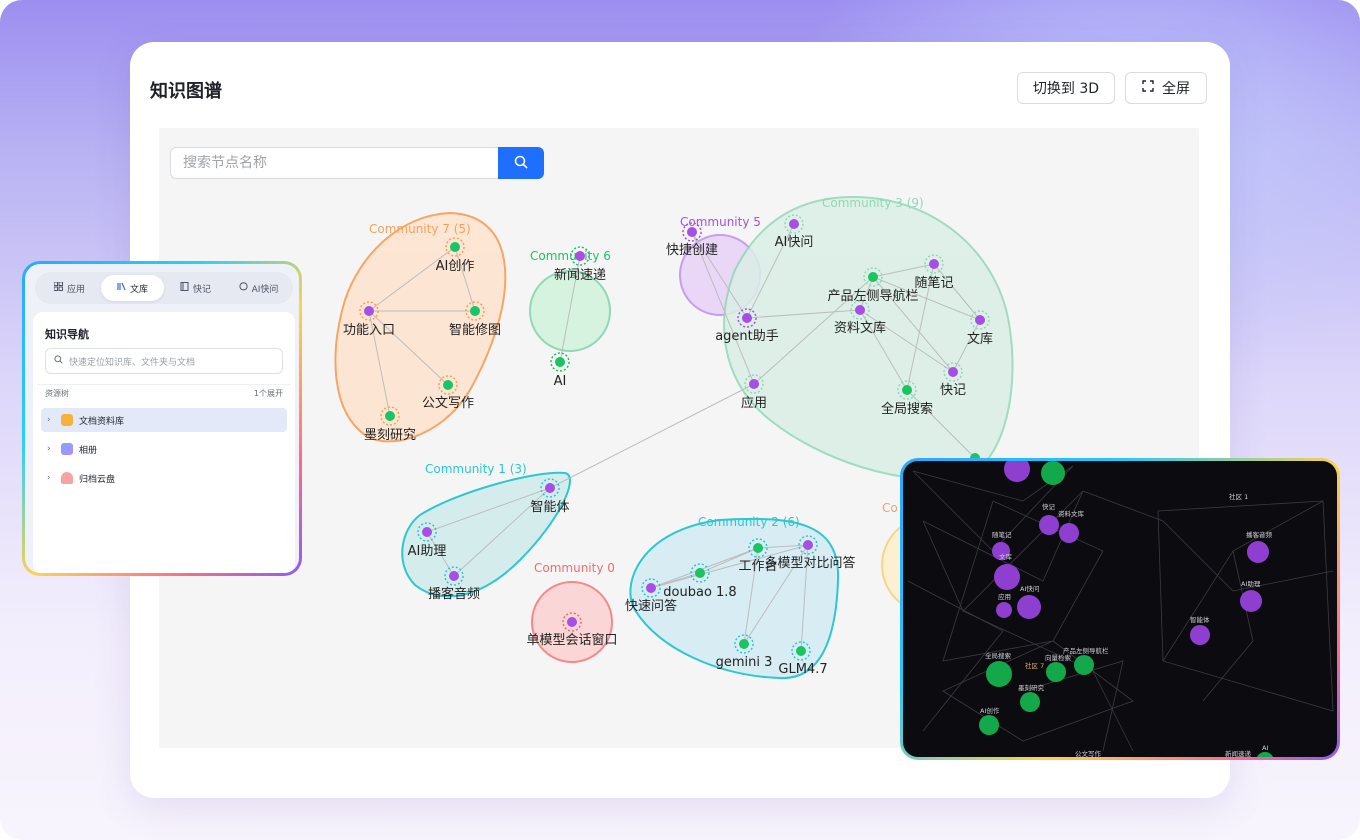 The width and height of the screenshot is (1360, 840). What do you see at coordinates (1071, 513) in the screenshot?
I see `dark-label-resource-library: 资料文库` at bounding box center [1071, 513].